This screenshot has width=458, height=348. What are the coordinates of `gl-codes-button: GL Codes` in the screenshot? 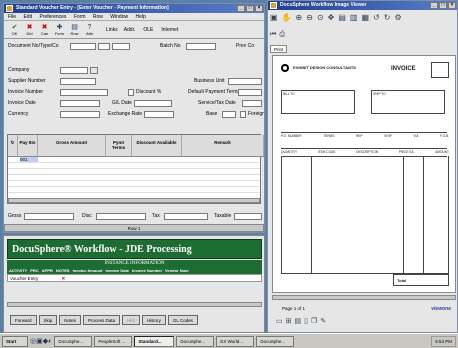 It's located at (182, 320).